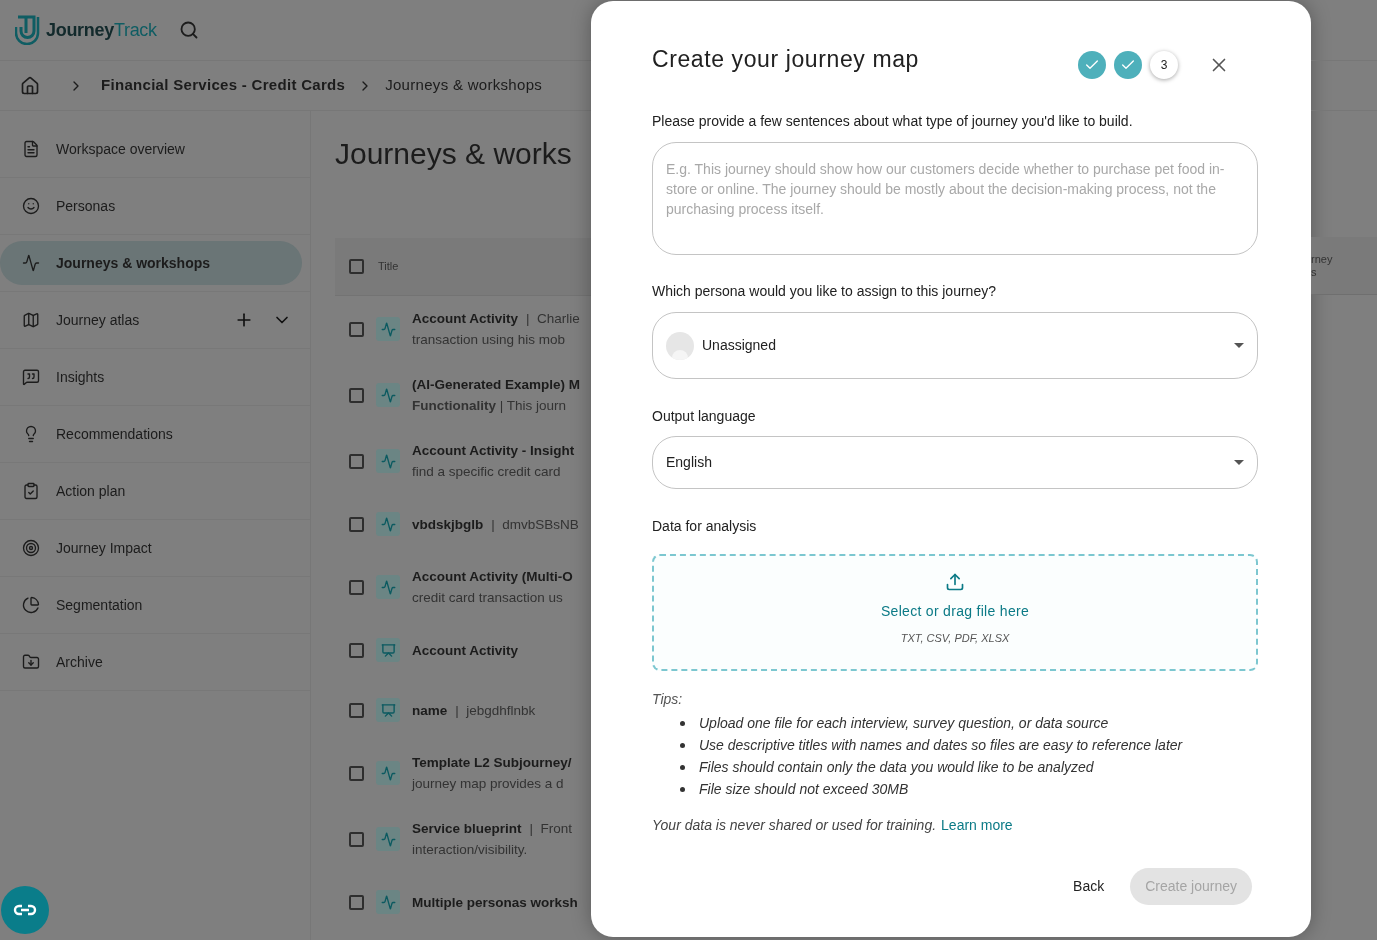  Describe the element at coordinates (151, 377) in the screenshot. I see `sidebar-item: Insights` at that location.